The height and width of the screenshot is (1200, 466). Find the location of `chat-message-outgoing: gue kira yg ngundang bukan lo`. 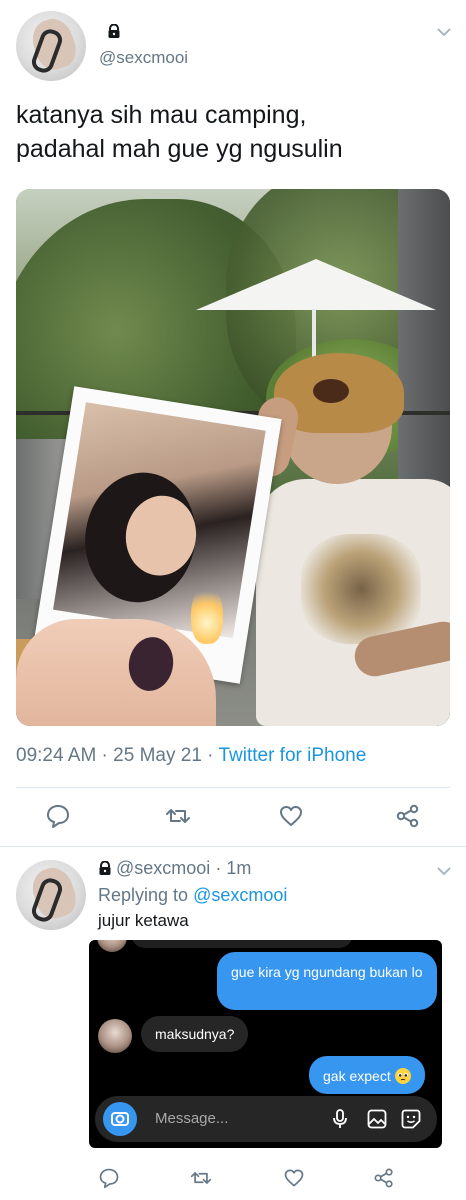

chat-message-outgoing: gue kira yg ngundang bukan lo is located at coordinates (327, 981).